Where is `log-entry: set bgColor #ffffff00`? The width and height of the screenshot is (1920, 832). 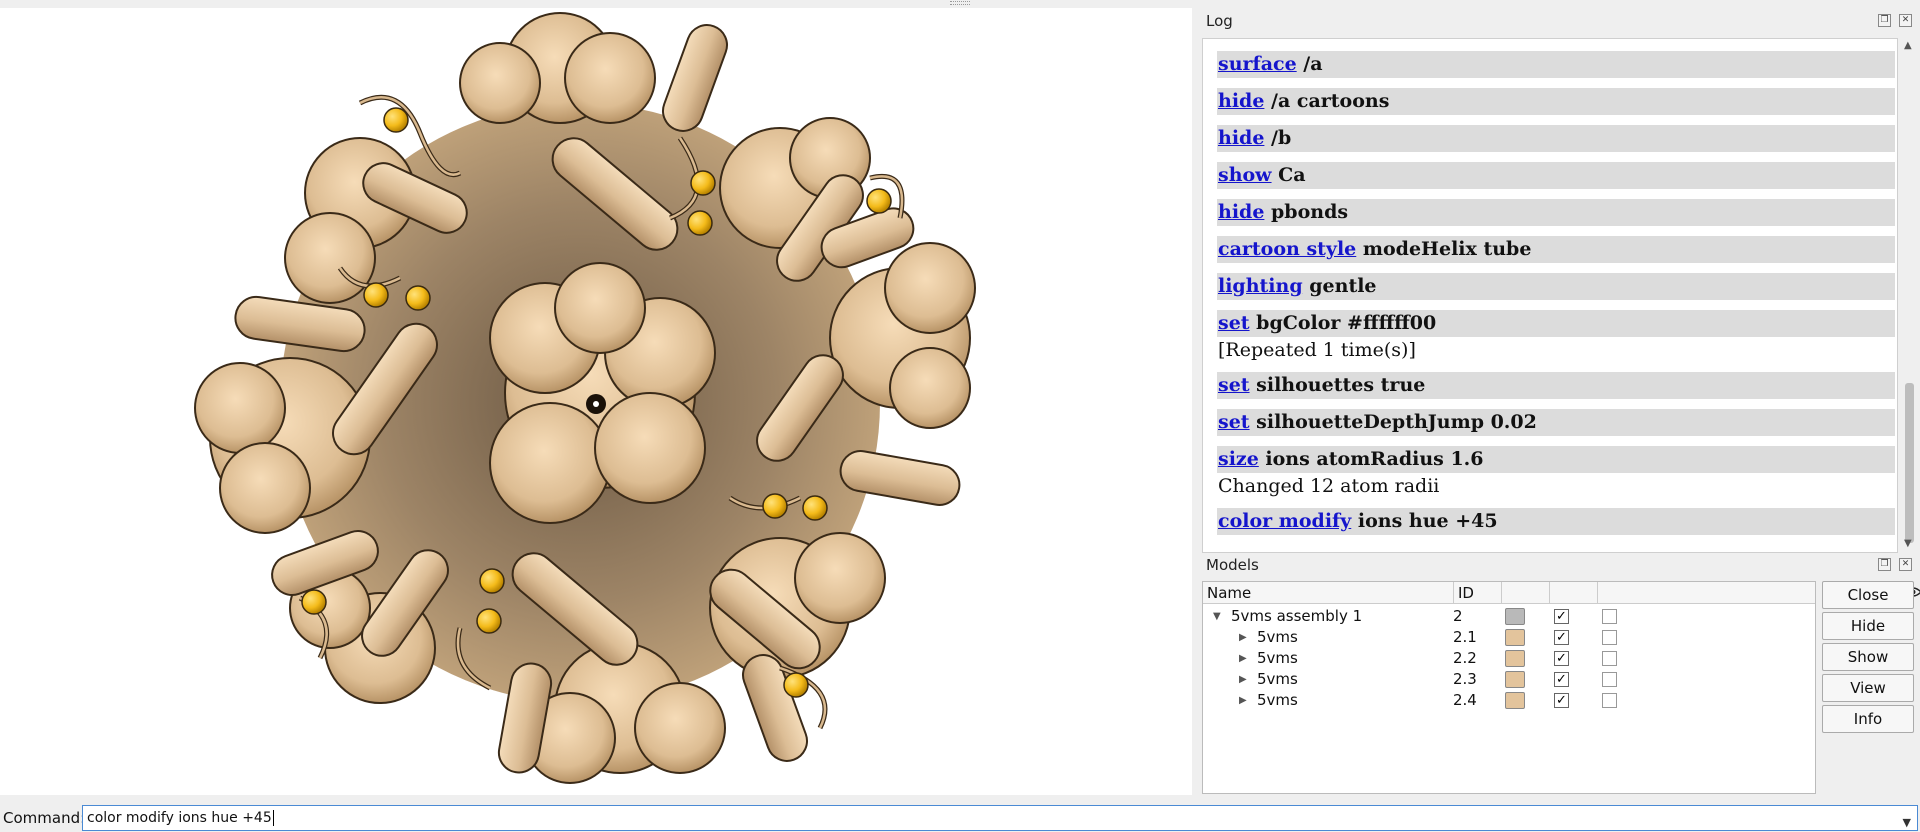 log-entry: set bgColor #ffffff00 is located at coordinates (1556, 323).